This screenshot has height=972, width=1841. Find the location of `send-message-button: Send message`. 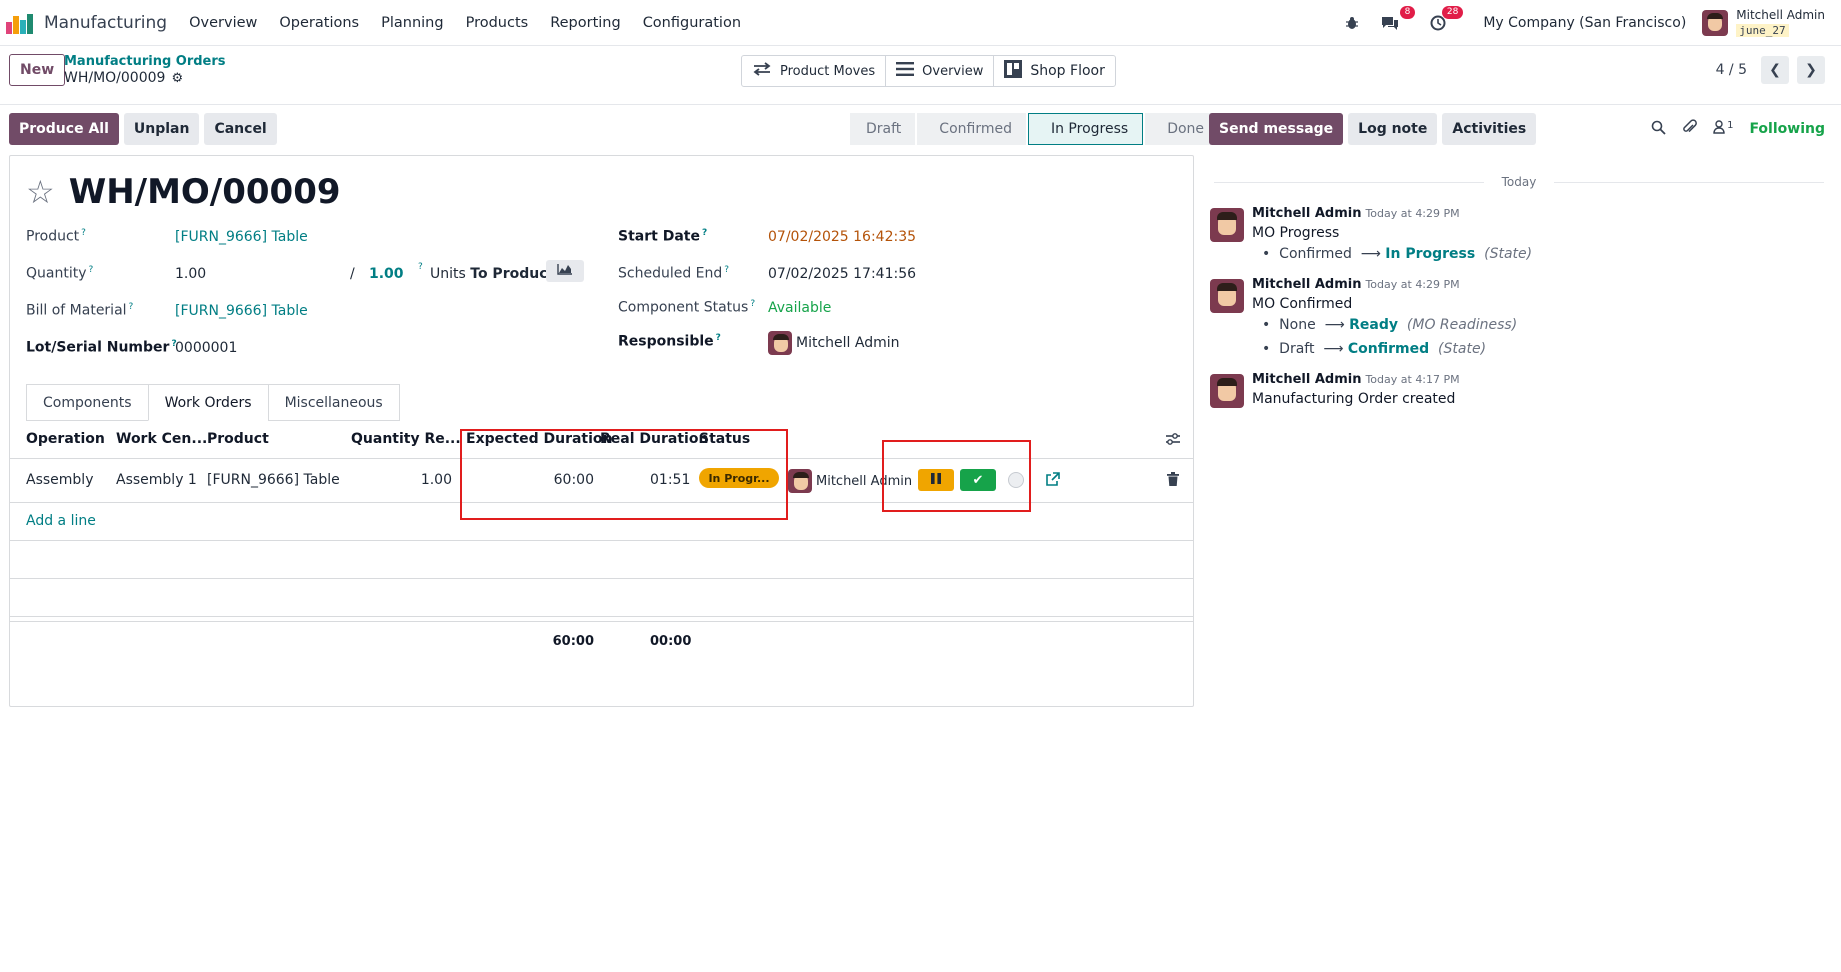

send-message-button: Send message is located at coordinates (1276, 129).